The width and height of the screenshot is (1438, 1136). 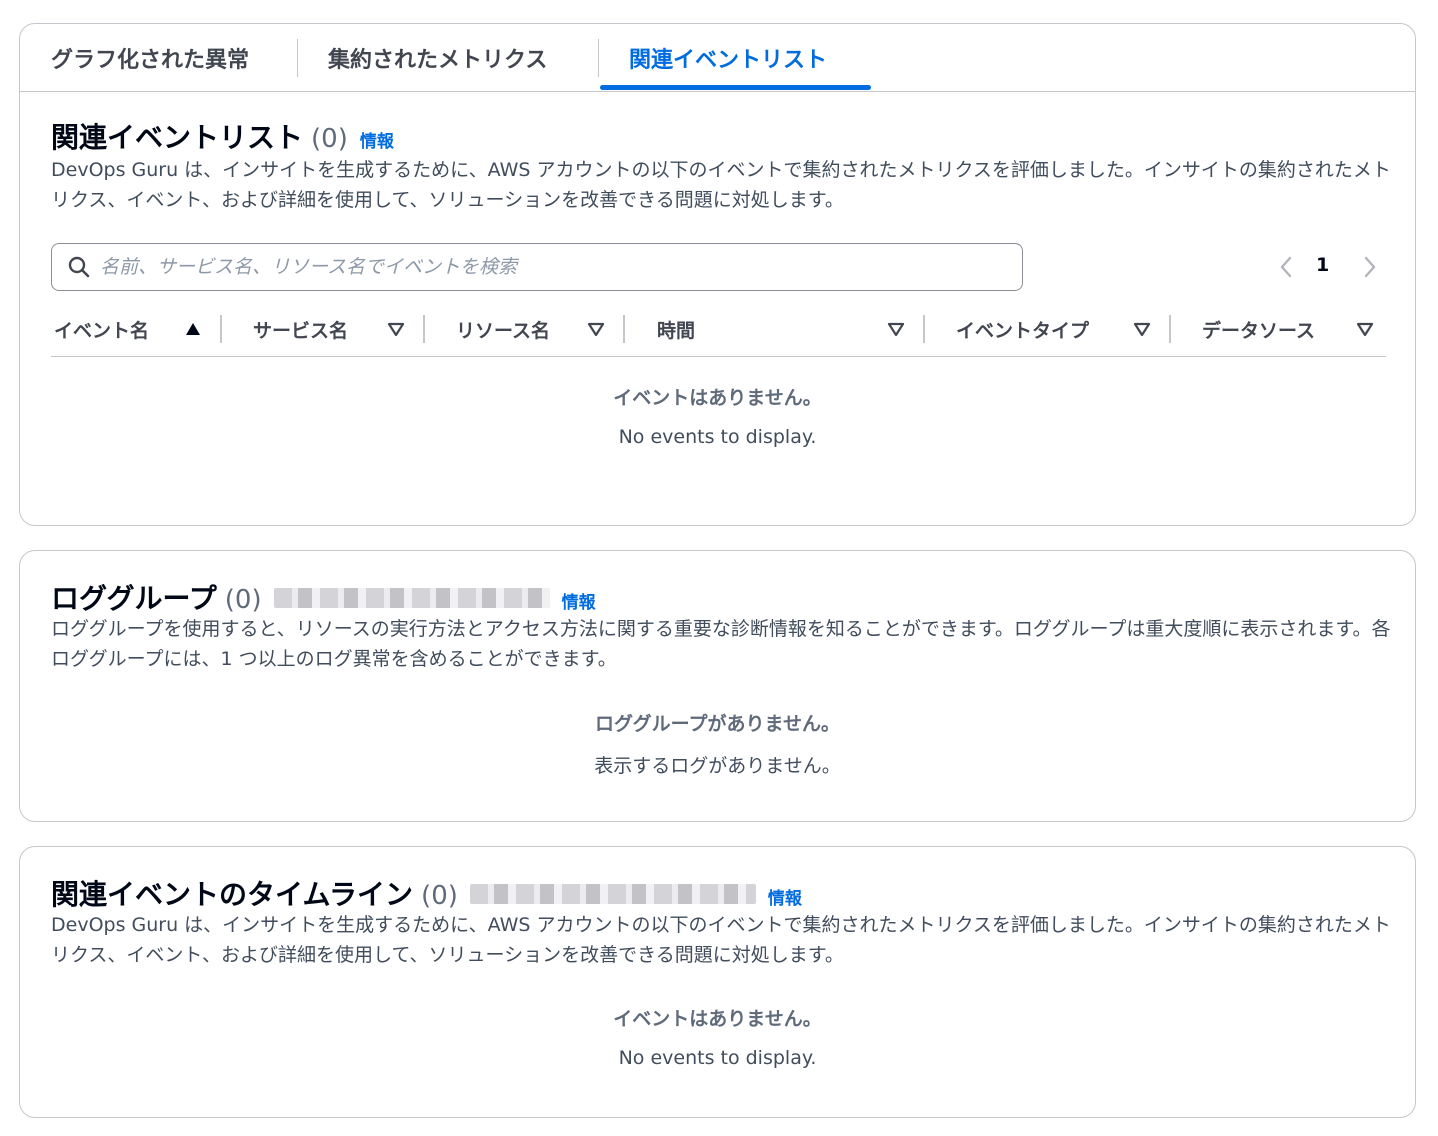 I want to click on section-title: 関連イベントリスト, so click(x=177, y=137).